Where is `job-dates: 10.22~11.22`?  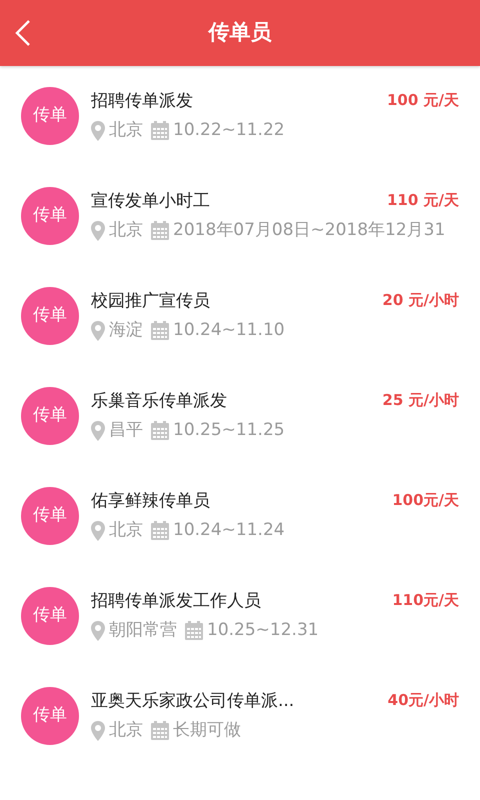 job-dates: 10.22~11.22 is located at coordinates (229, 130).